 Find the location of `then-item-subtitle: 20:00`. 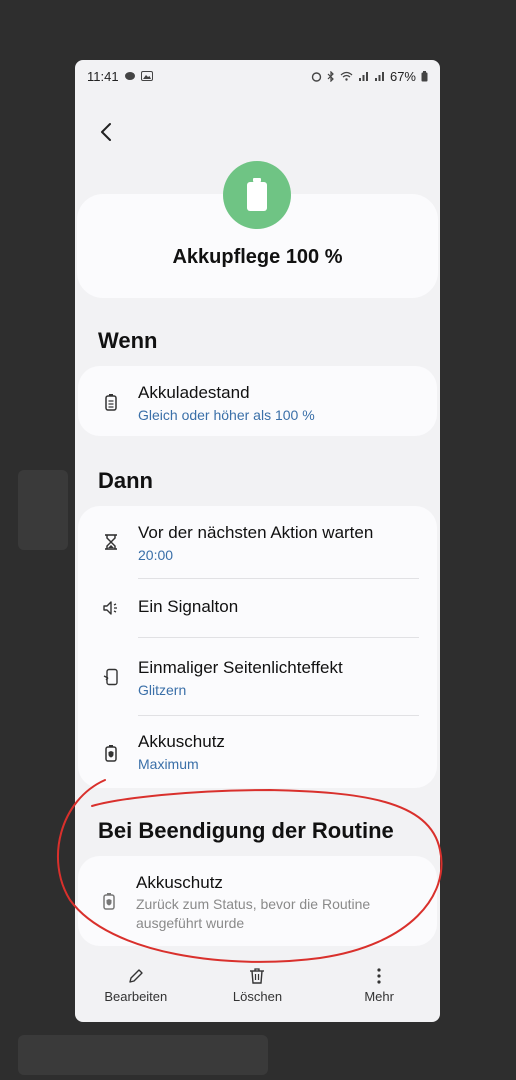

then-item-subtitle: 20:00 is located at coordinates (156, 555).